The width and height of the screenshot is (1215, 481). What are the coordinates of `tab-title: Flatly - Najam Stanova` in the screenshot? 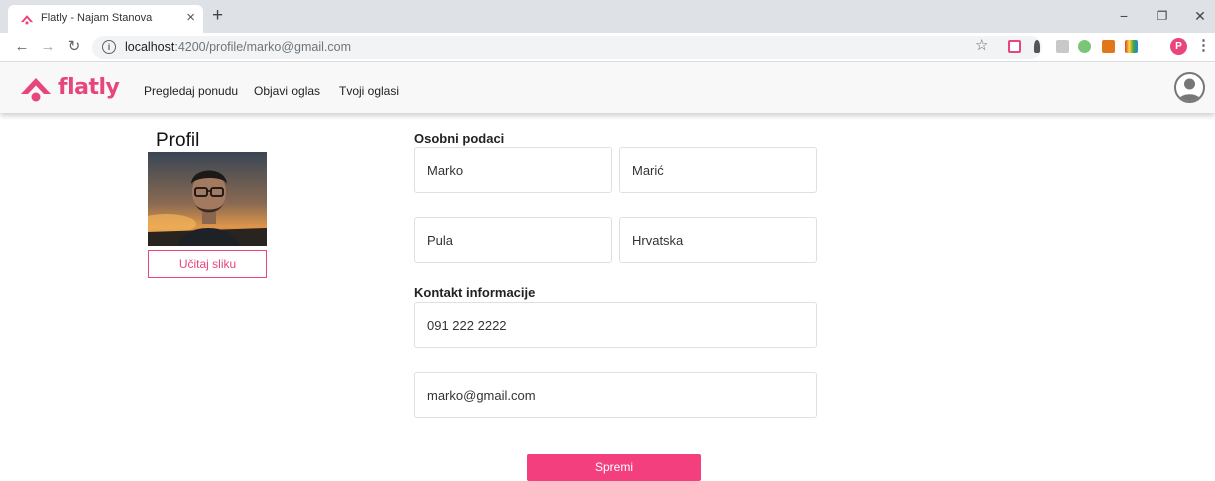 It's located at (97, 18).